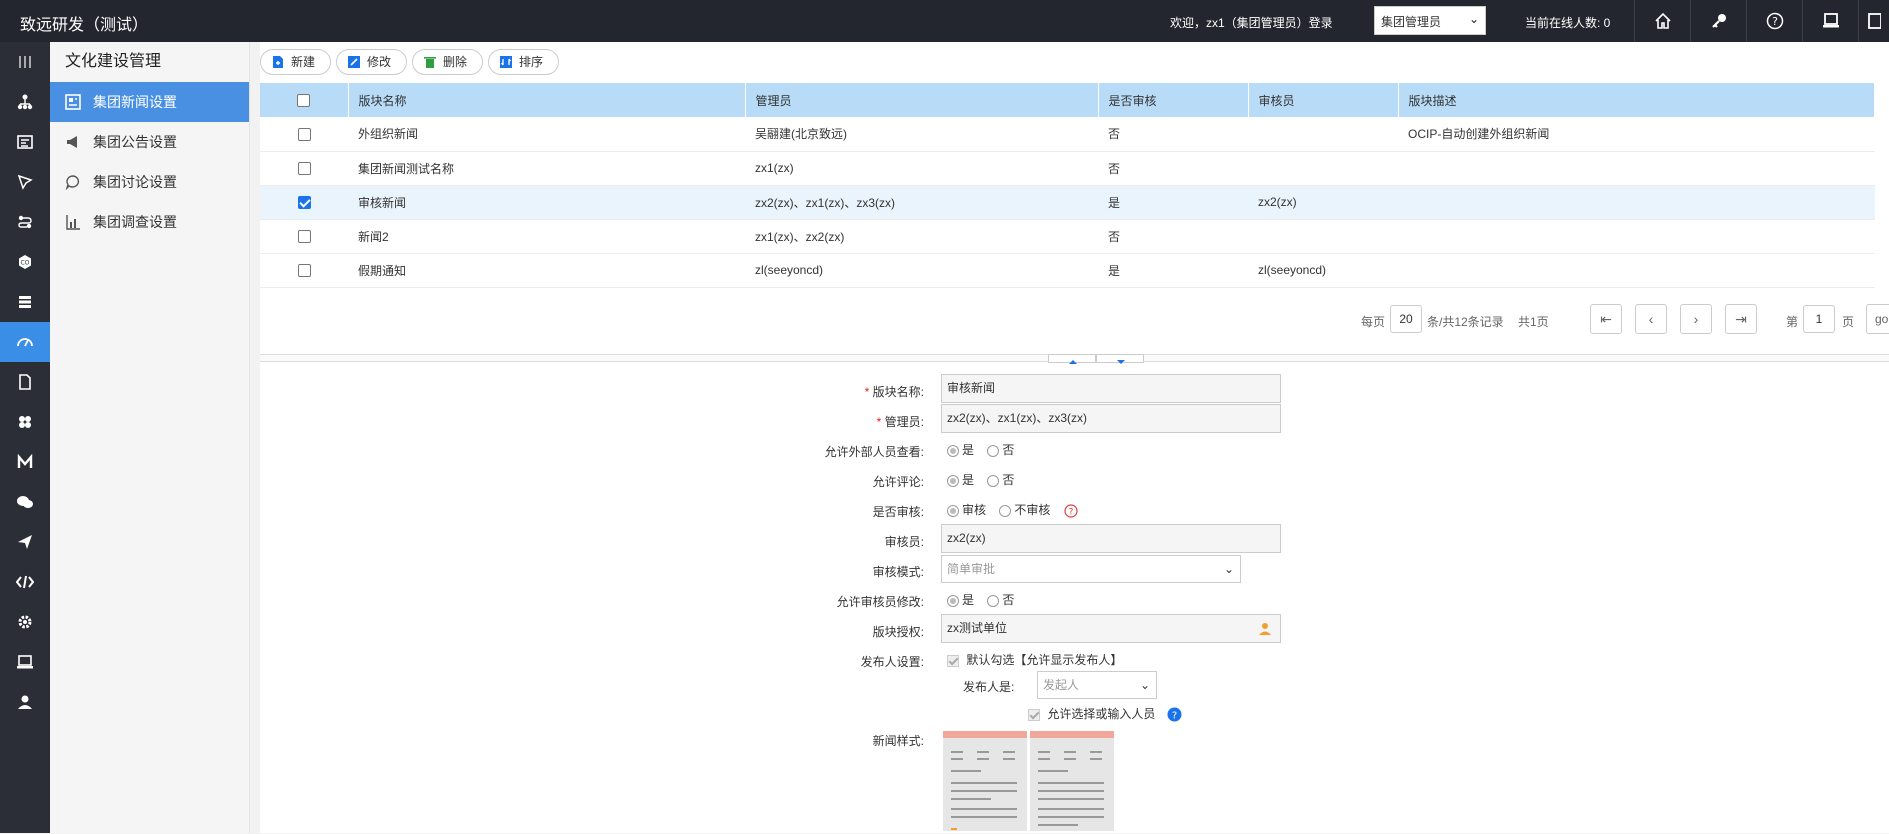 The width and height of the screenshot is (1889, 834). What do you see at coordinates (25, 422) in the screenshot?
I see `nav-apps` at bounding box center [25, 422].